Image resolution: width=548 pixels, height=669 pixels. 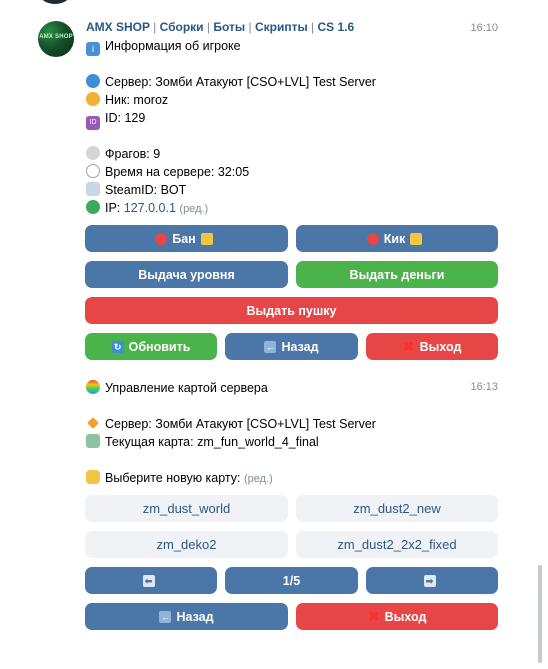 What do you see at coordinates (93, 423) in the screenshot?
I see `diamond-icon` at bounding box center [93, 423].